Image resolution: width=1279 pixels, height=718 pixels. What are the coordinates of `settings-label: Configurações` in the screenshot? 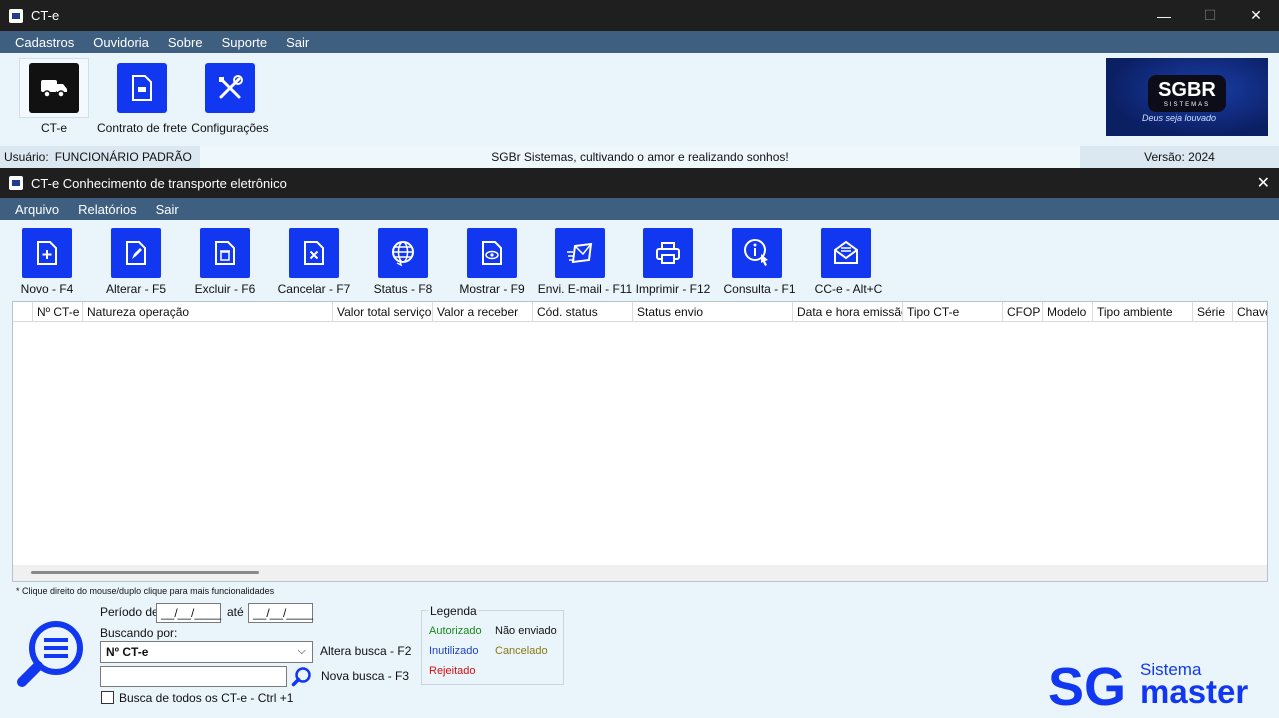 It's located at (230, 128).